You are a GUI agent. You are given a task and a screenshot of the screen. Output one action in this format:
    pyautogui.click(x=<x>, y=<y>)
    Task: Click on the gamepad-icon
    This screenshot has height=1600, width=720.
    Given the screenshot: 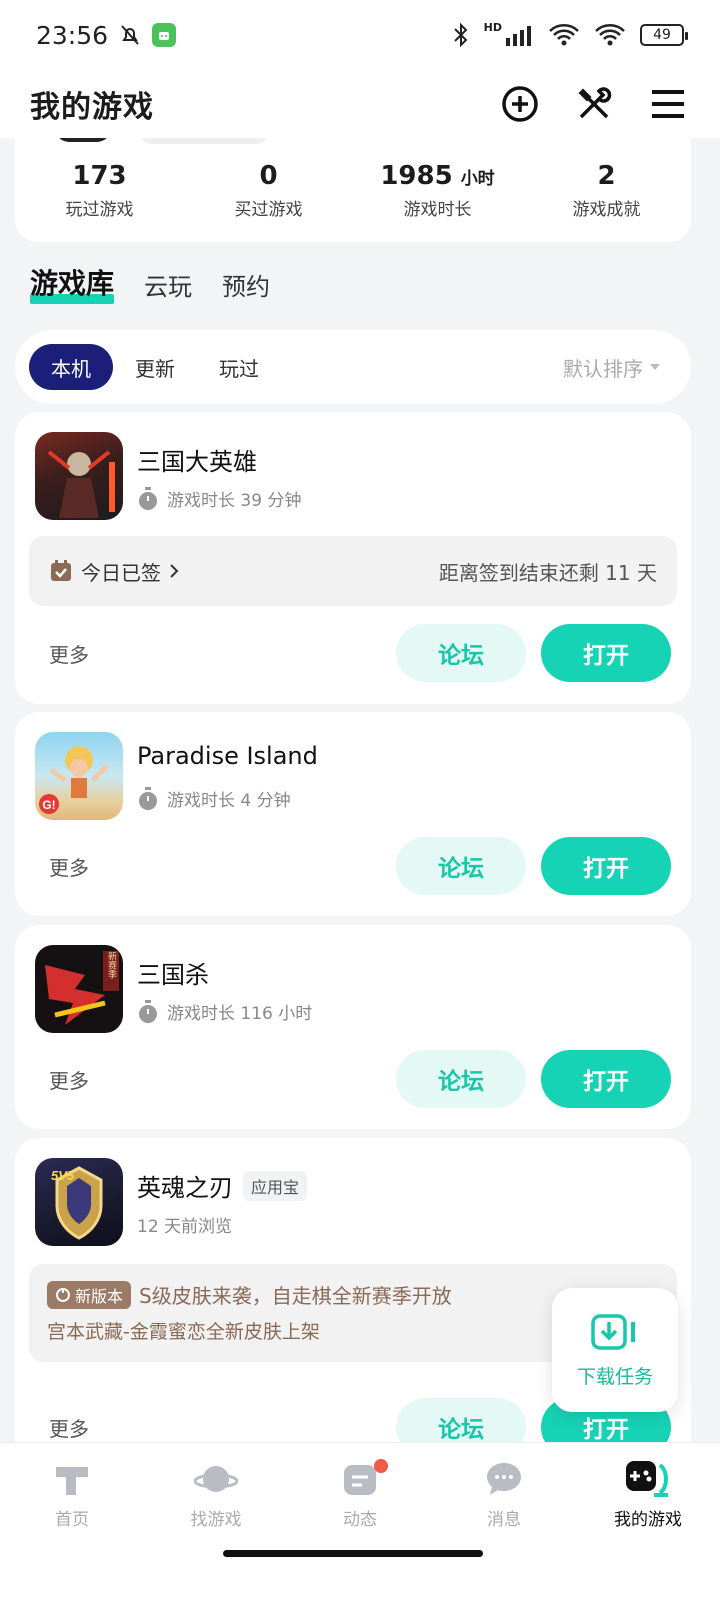 What is the action you would take?
    pyautogui.click(x=647, y=1479)
    